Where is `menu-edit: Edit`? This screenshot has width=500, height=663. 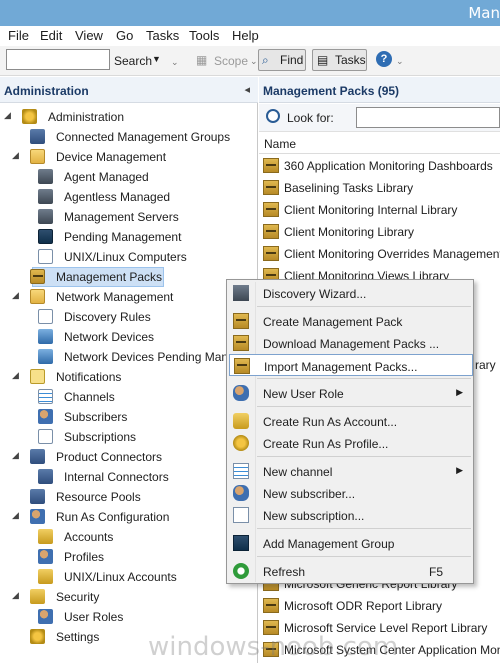
menu-edit: Edit is located at coordinates (51, 35).